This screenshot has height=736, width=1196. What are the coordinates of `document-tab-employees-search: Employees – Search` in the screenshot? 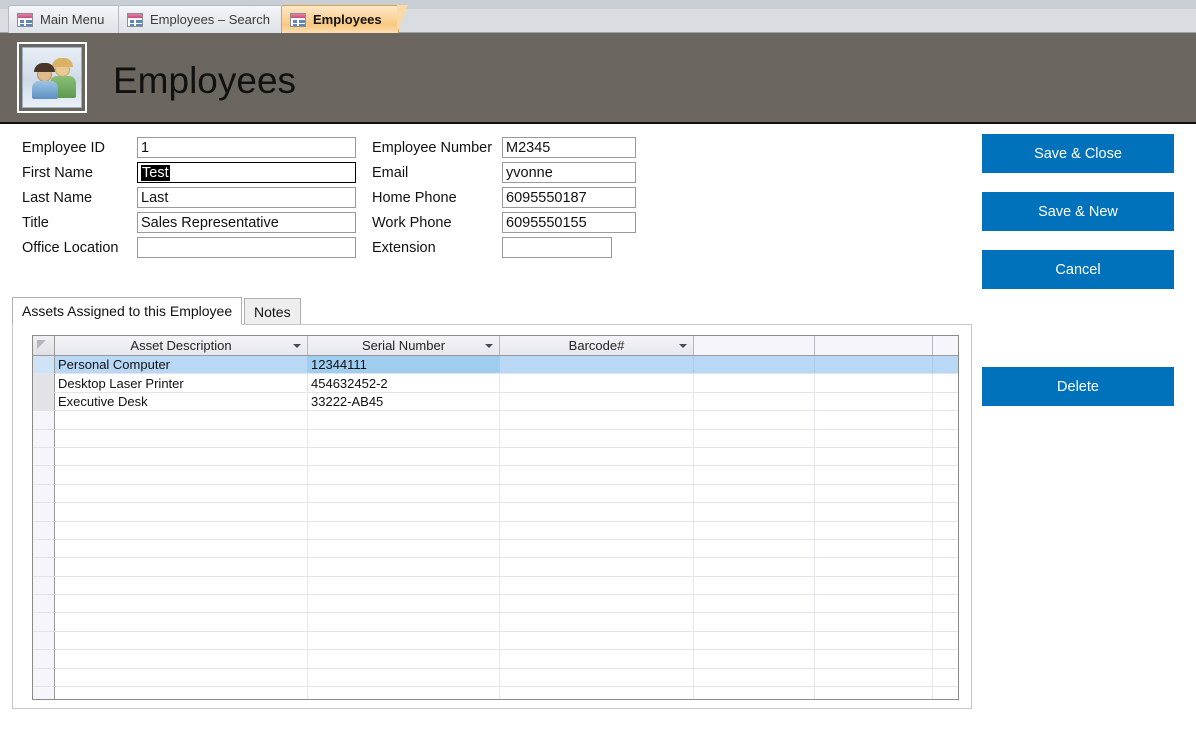 It's located at (206, 19).